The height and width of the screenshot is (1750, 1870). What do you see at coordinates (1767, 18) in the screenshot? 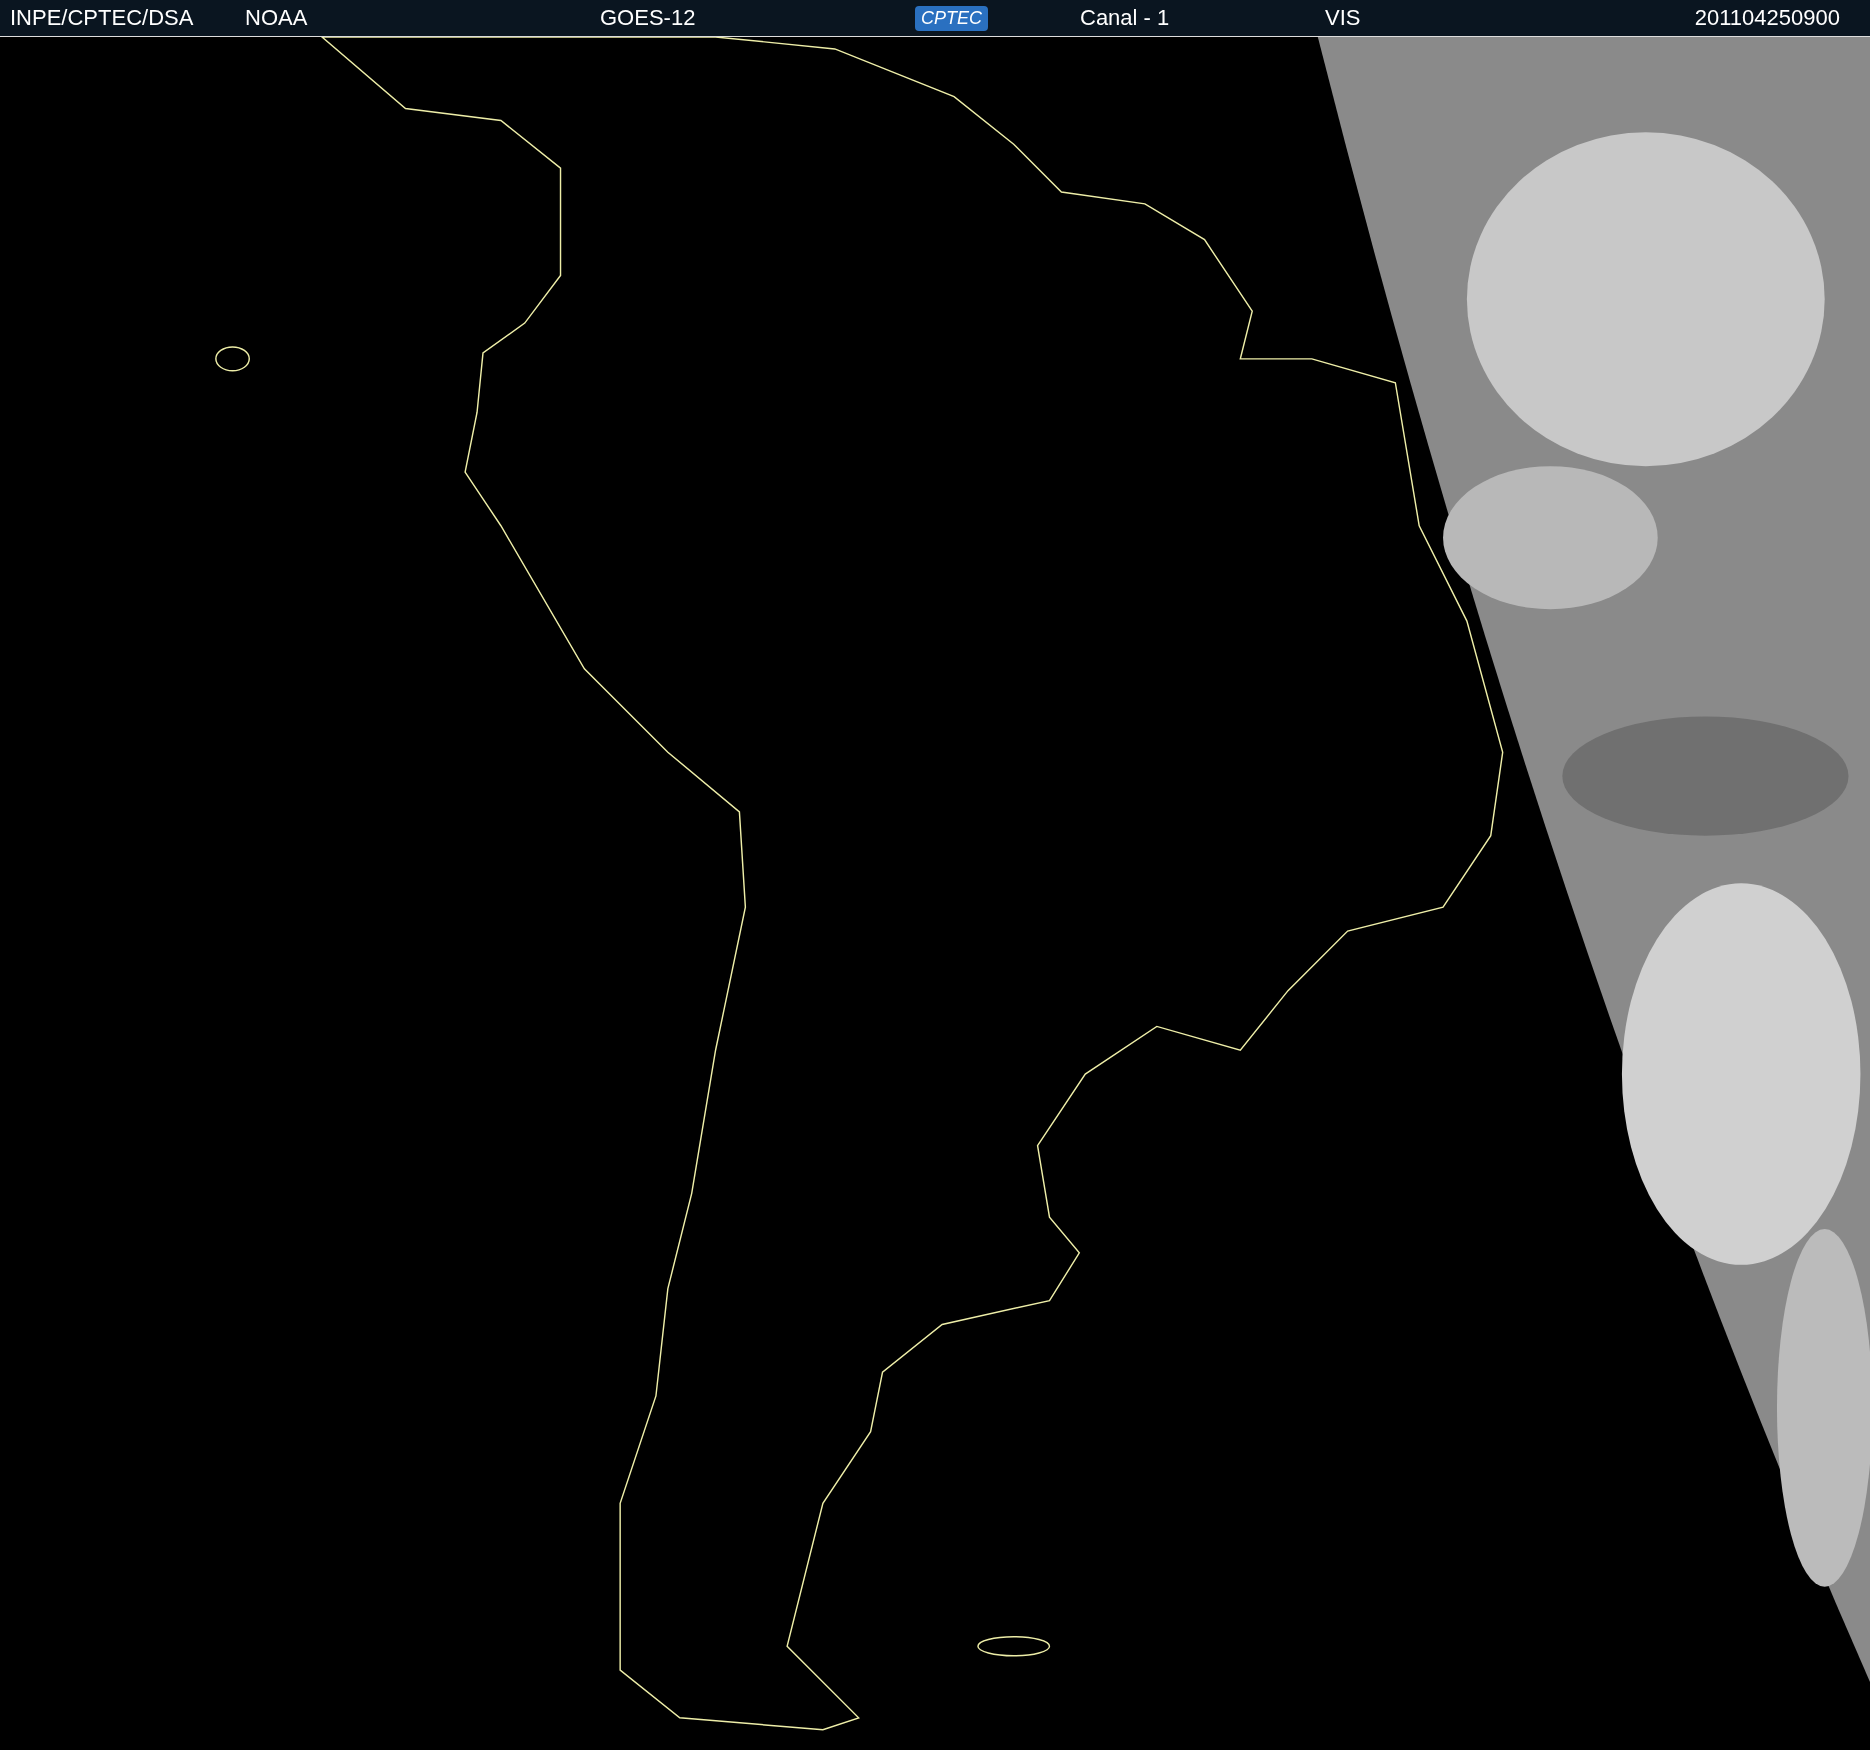
I see `header-text: 201104250900` at bounding box center [1767, 18].